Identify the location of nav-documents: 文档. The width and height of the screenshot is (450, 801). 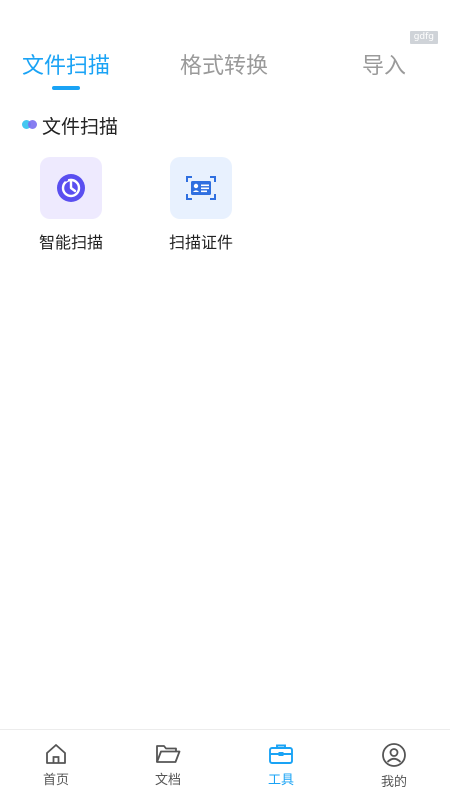
(168, 765).